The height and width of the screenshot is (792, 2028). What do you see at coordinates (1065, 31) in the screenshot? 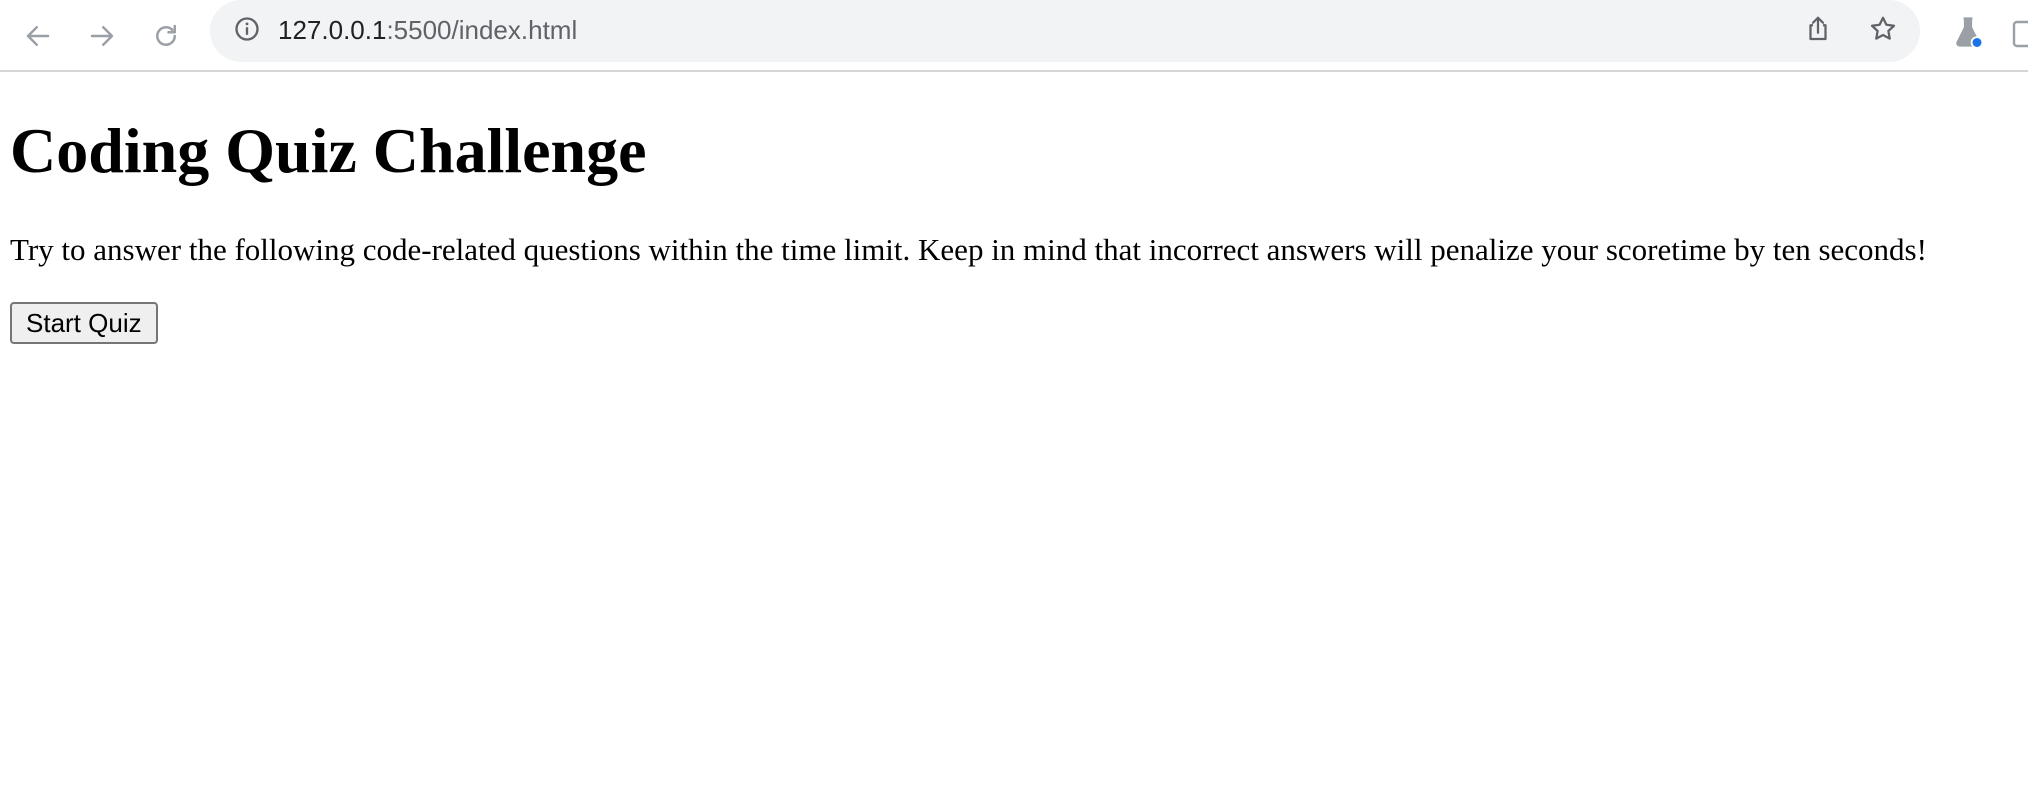
I see `address-bar: 127.0.0.1:5500/index.html` at bounding box center [1065, 31].